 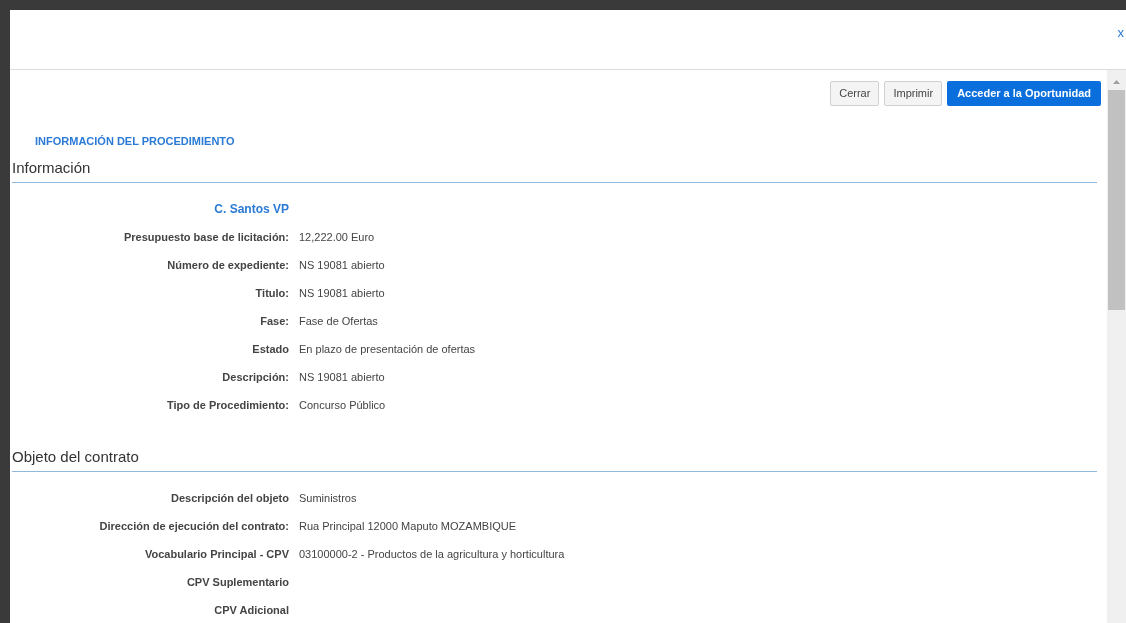 What do you see at coordinates (274, 321) in the screenshot?
I see `field-label: Fase:` at bounding box center [274, 321].